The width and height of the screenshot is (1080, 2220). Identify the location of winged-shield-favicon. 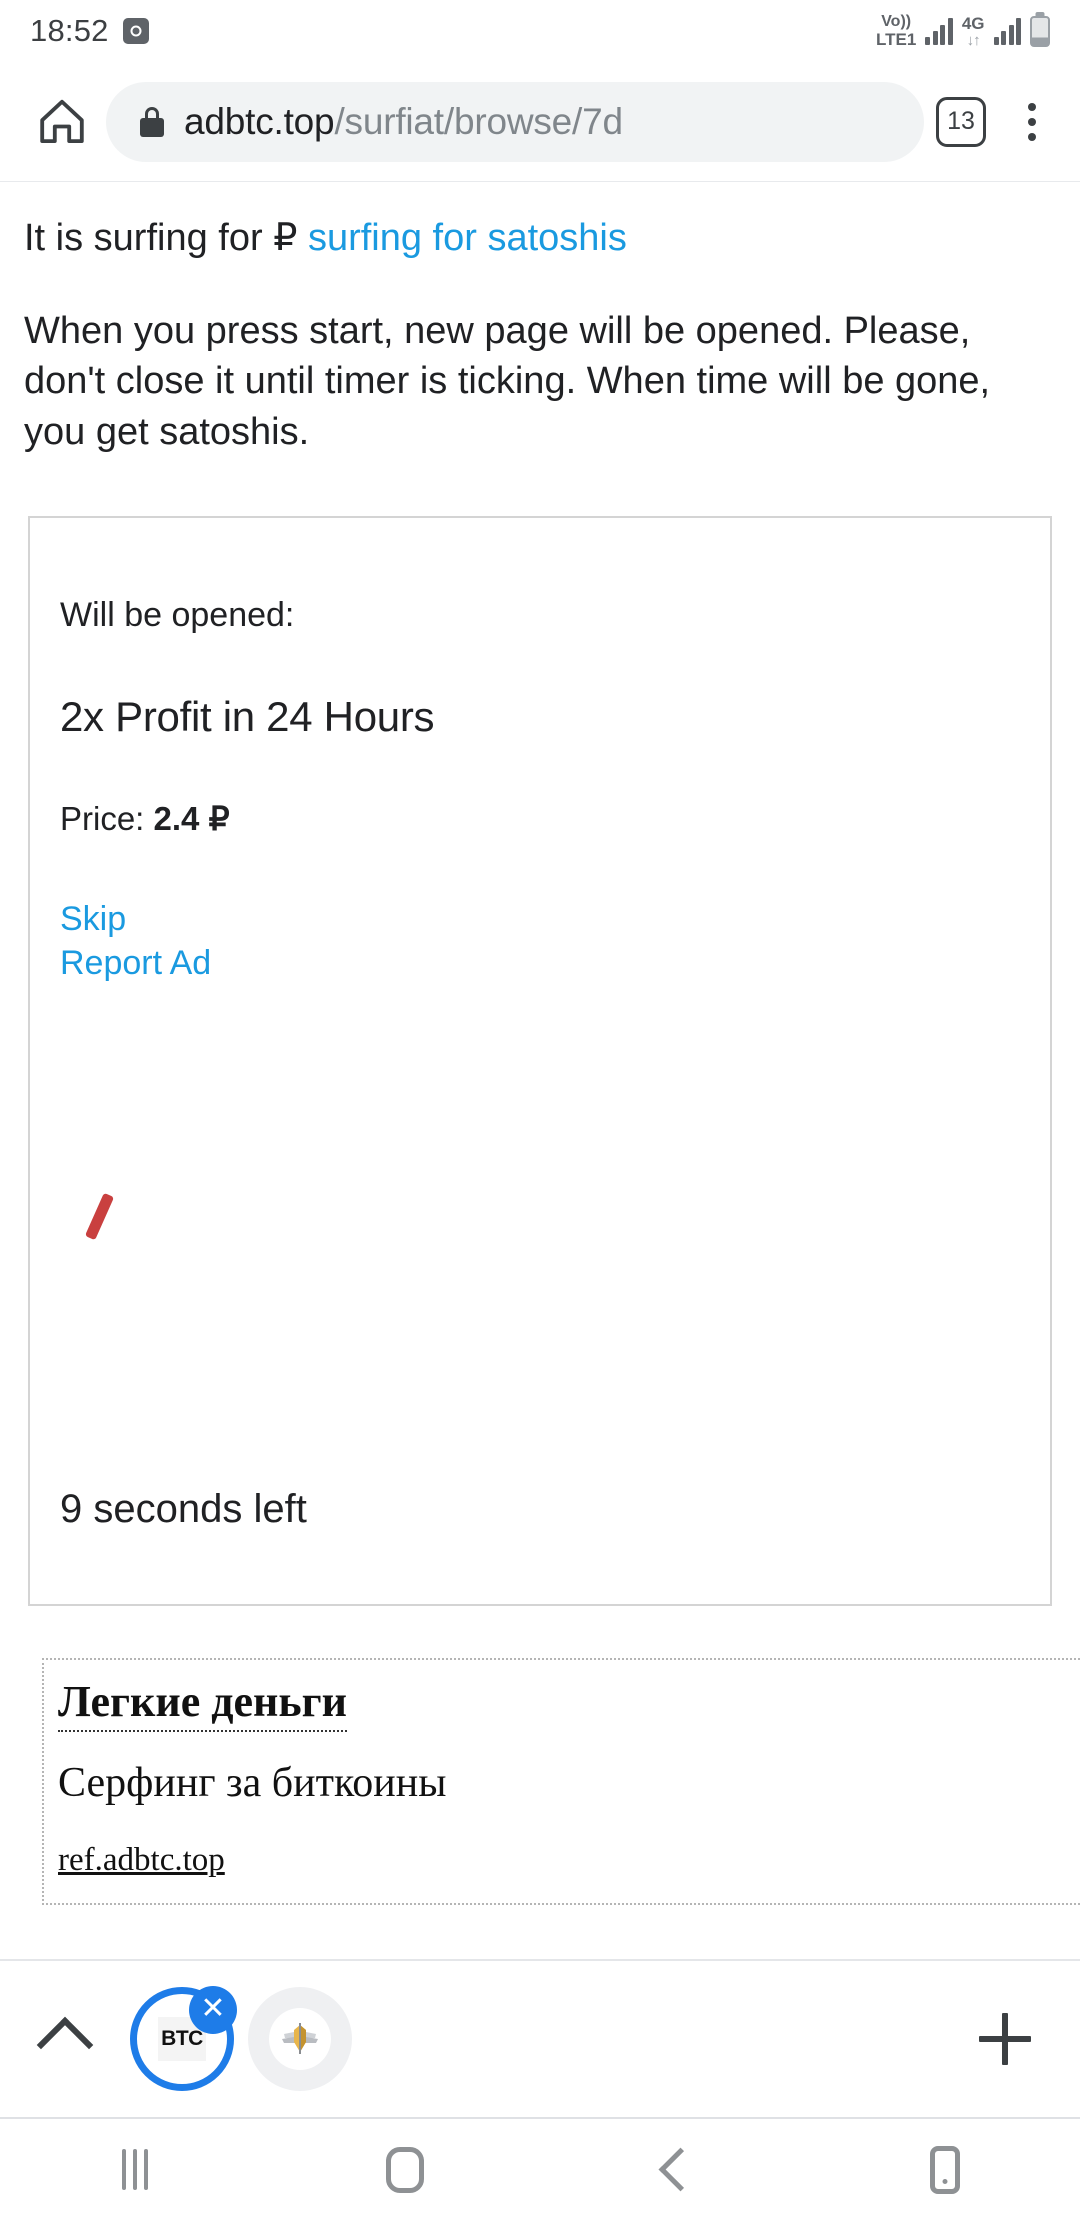
(300, 2039).